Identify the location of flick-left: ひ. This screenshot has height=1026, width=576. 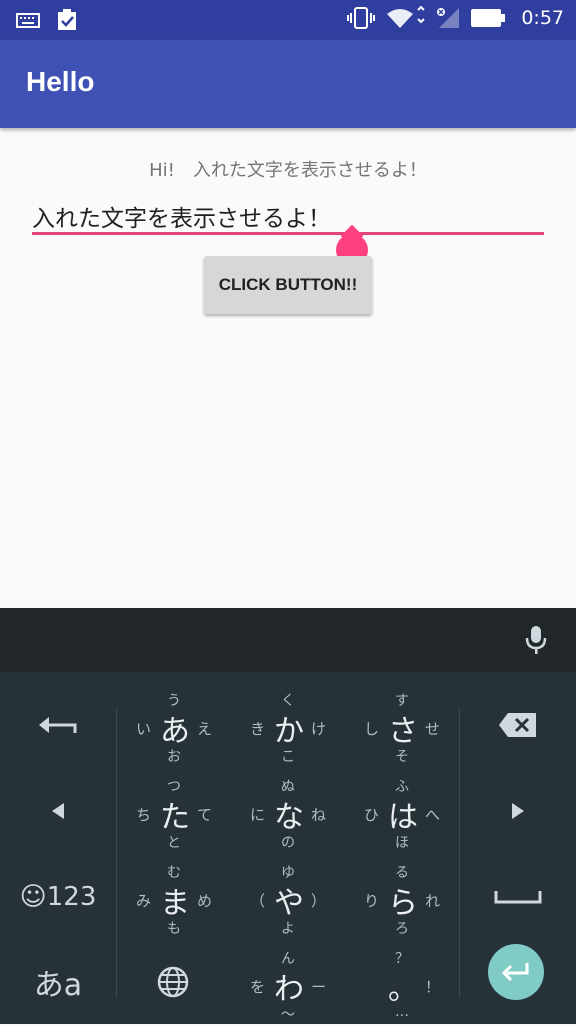
(372, 815).